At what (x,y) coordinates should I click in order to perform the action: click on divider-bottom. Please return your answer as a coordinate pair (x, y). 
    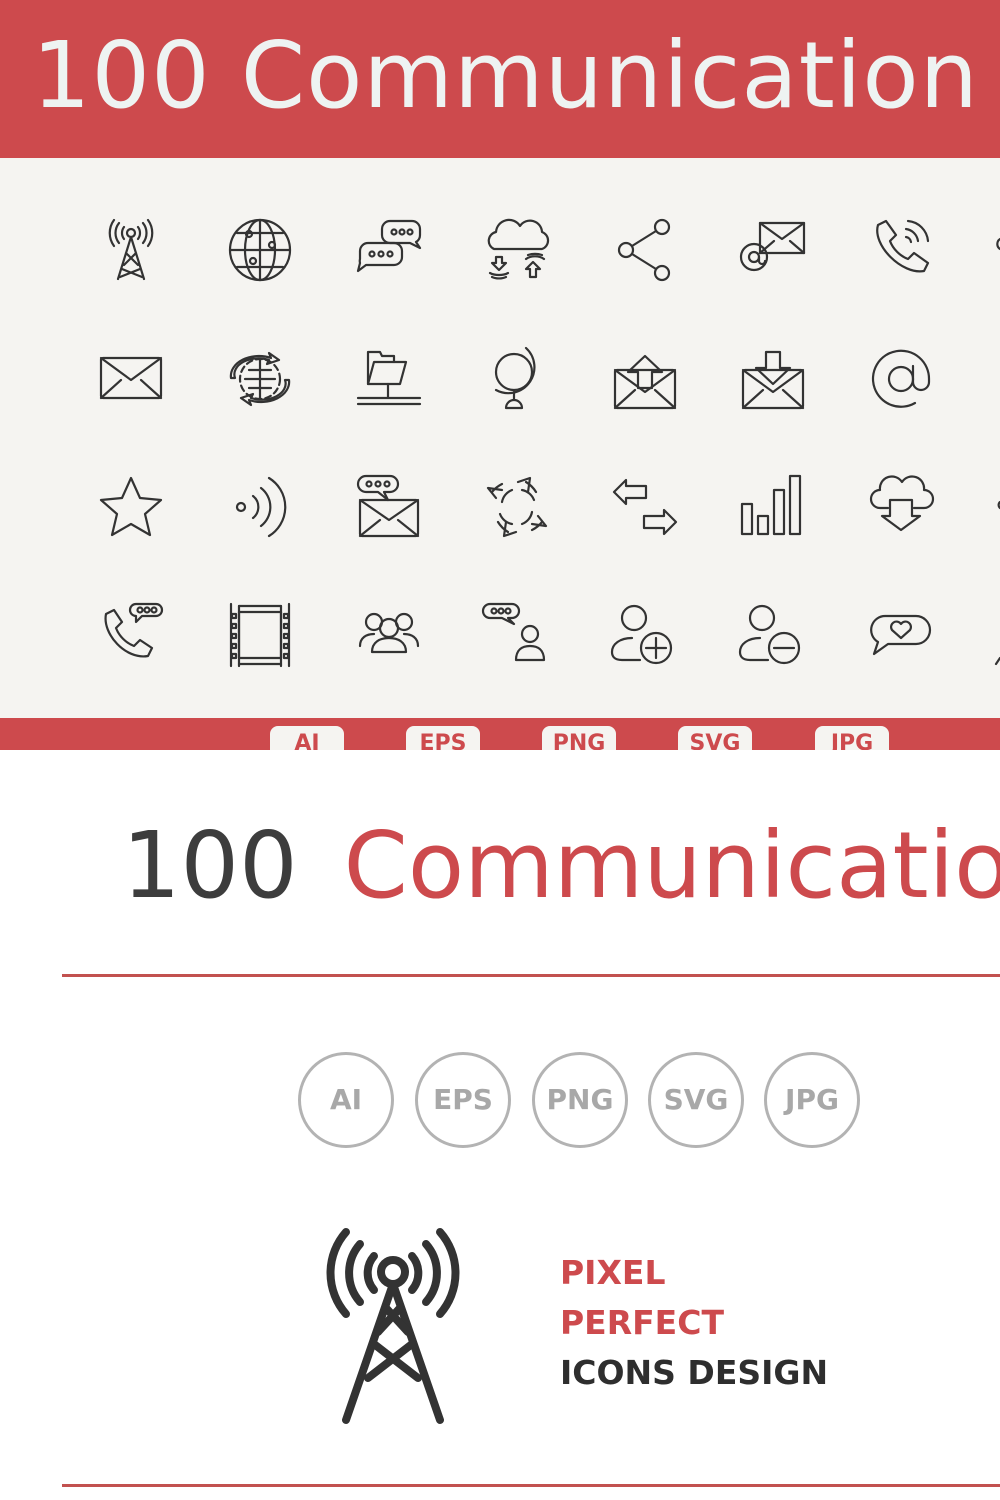
    Looking at the image, I should click on (531, 1485).